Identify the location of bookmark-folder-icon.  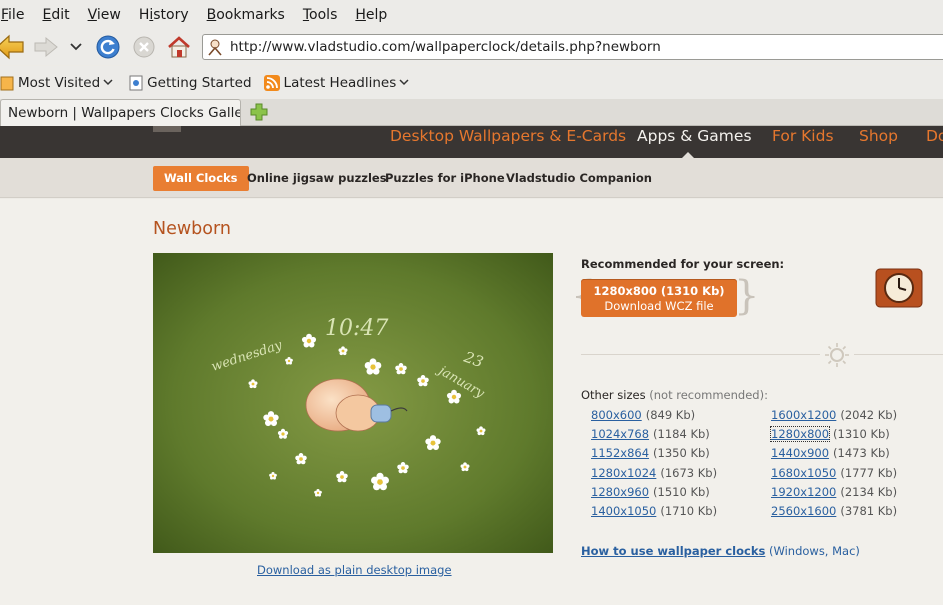
(7, 83).